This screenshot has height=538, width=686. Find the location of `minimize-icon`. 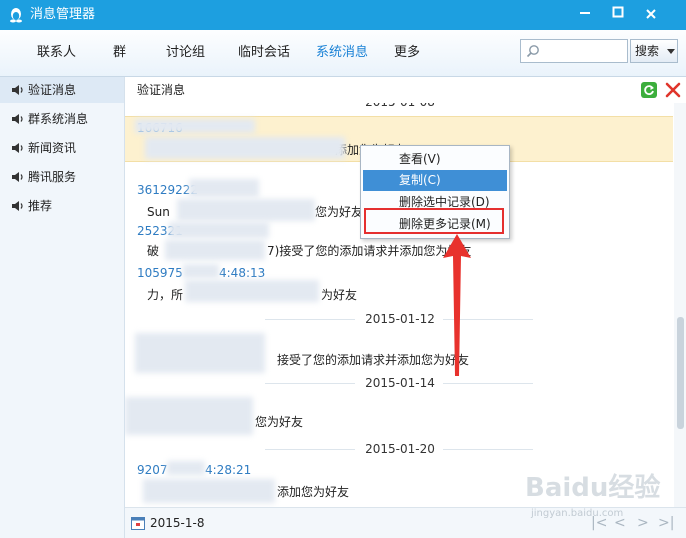

minimize-icon is located at coordinates (585, 13).